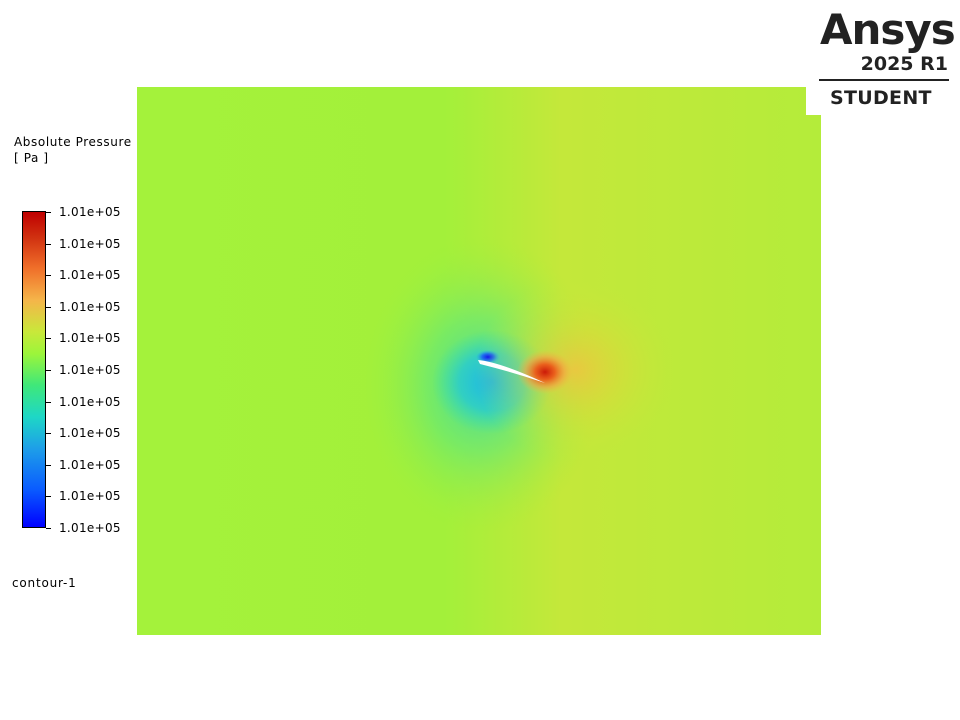 Image resolution: width=960 pixels, height=720 pixels. I want to click on contour-name: contour-1, so click(44, 583).